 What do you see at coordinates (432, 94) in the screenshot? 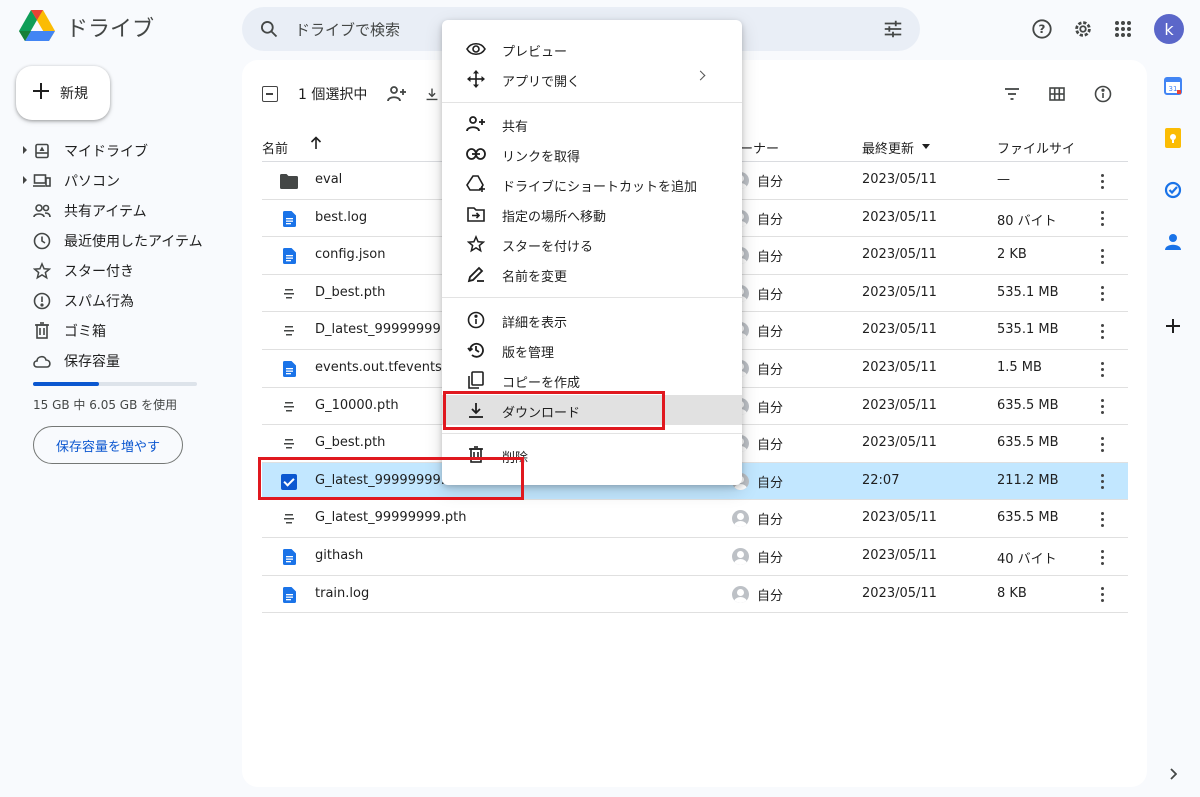
I see `download-icon` at bounding box center [432, 94].